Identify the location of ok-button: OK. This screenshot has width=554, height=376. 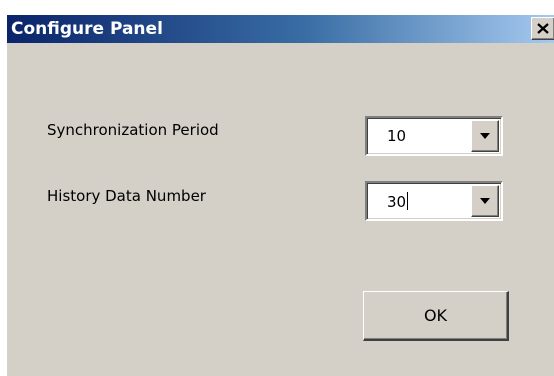
(436, 316).